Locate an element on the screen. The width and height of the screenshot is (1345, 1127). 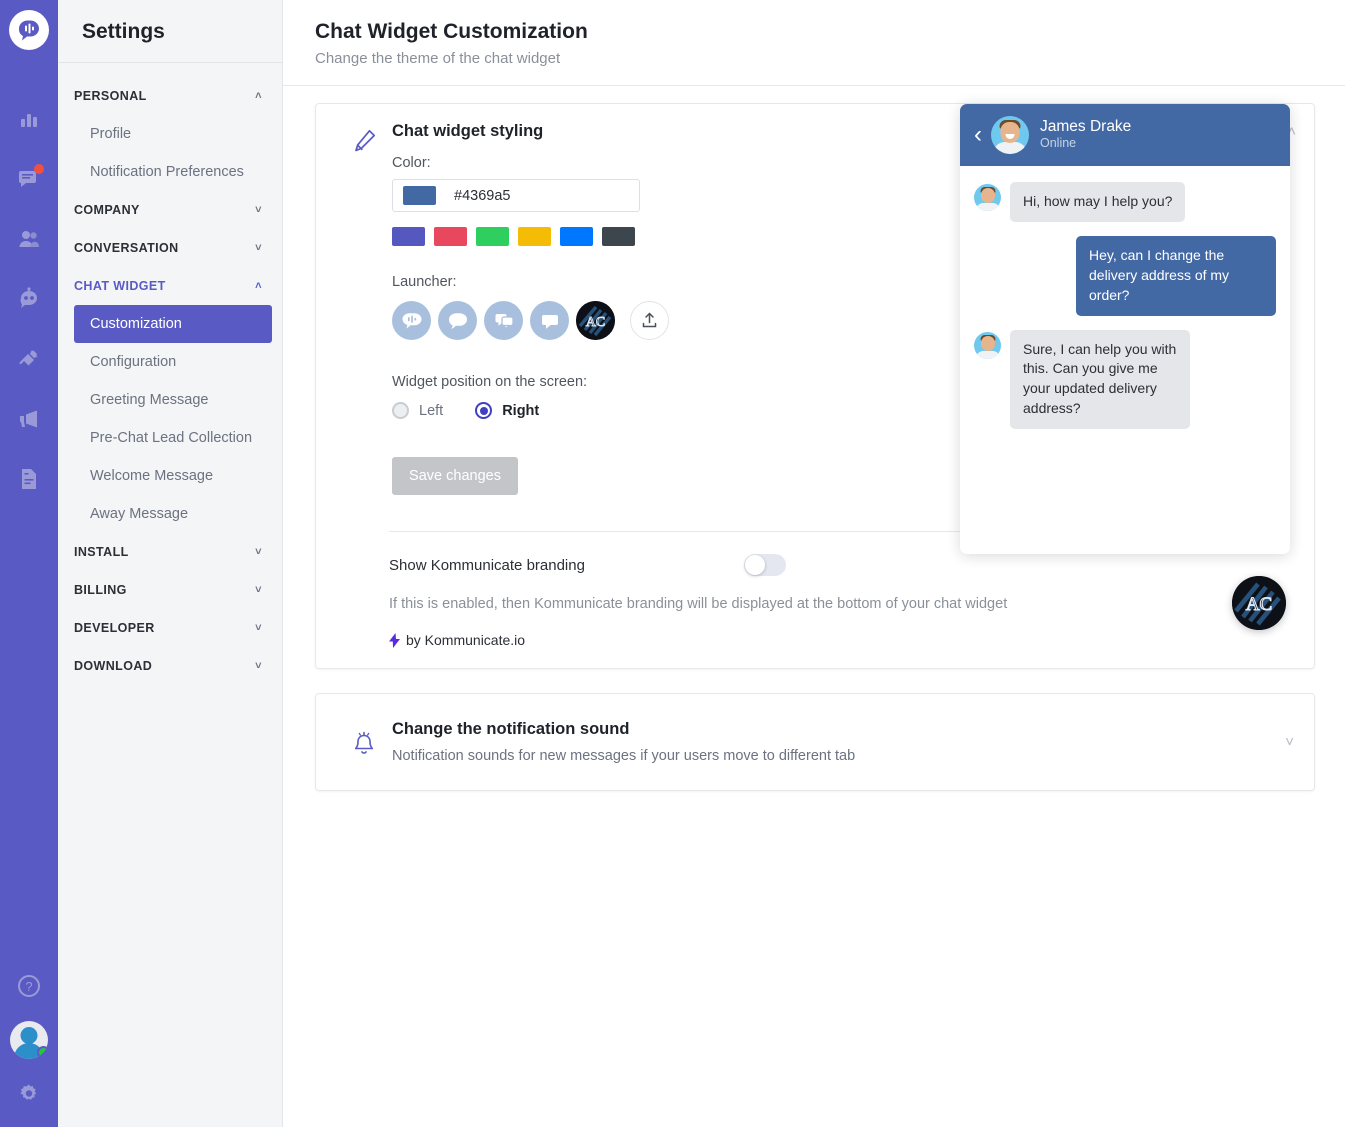
sidebar-item-pre-chat-lead-collection: Pre-Chat Lead Collection is located at coordinates (170, 438).